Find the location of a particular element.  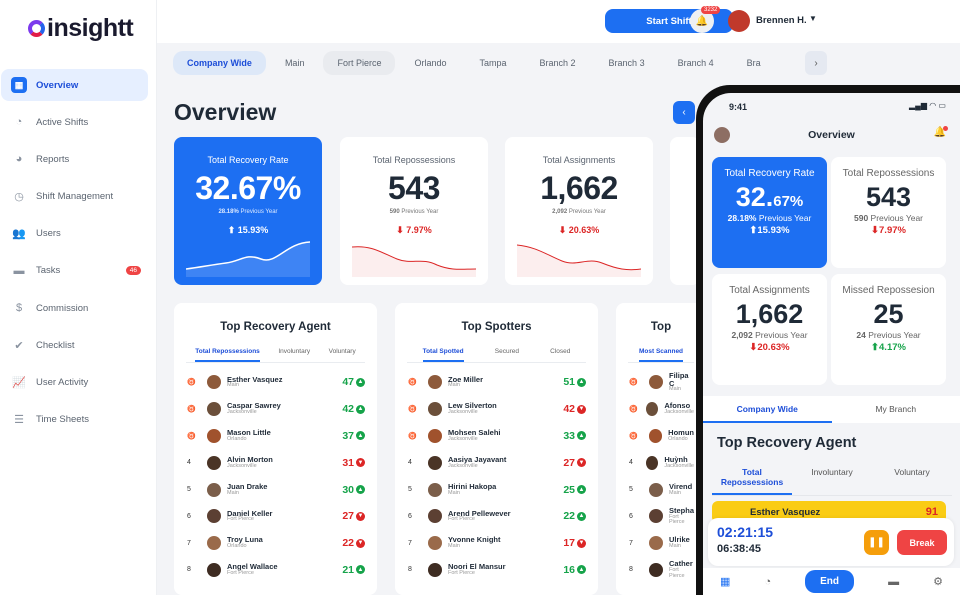

sidebar-item-checklist: ✔ Checklist is located at coordinates (74, 345).